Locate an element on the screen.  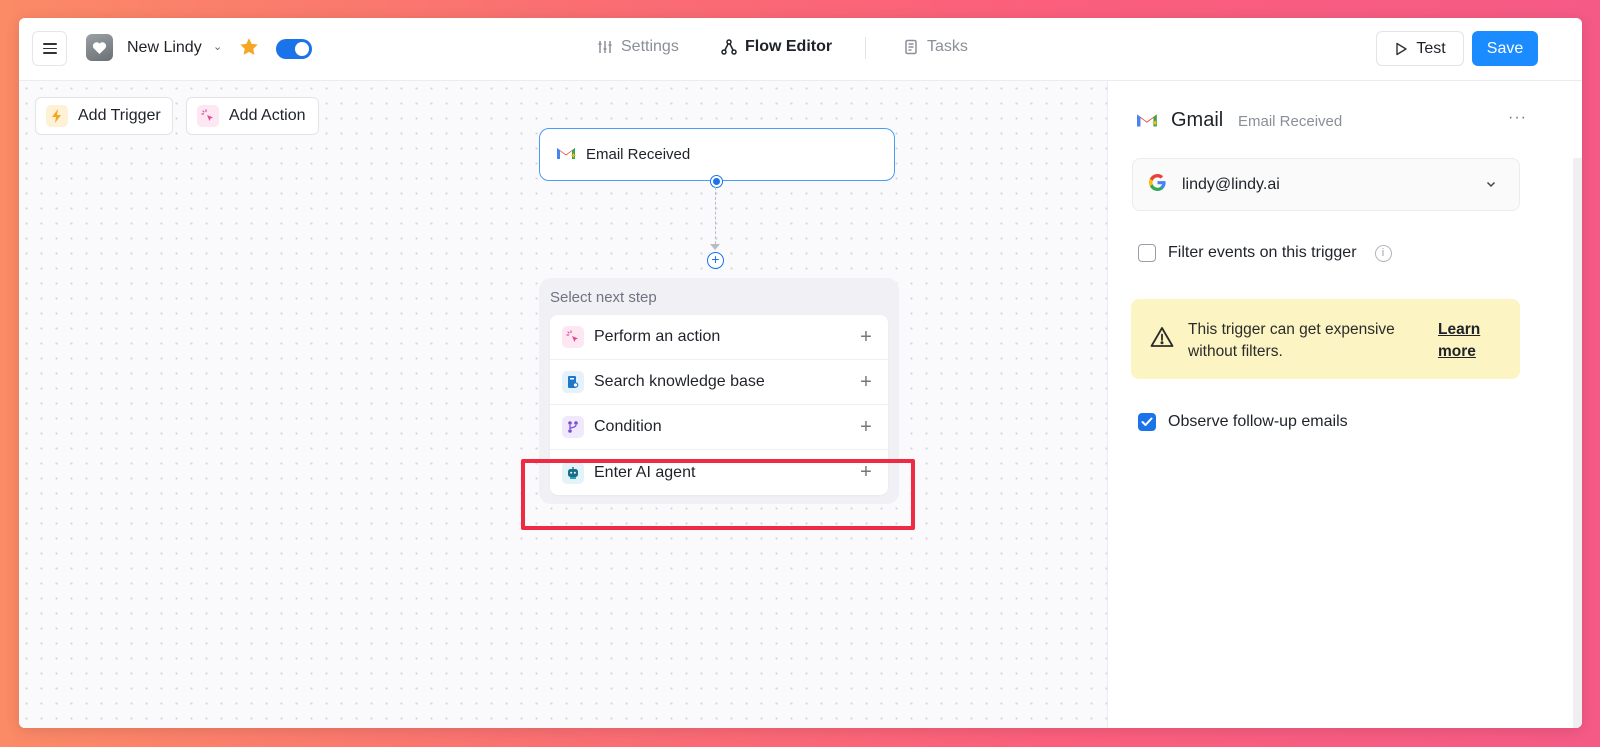
add-trigger-label: Add Trigger is located at coordinates (119, 115).